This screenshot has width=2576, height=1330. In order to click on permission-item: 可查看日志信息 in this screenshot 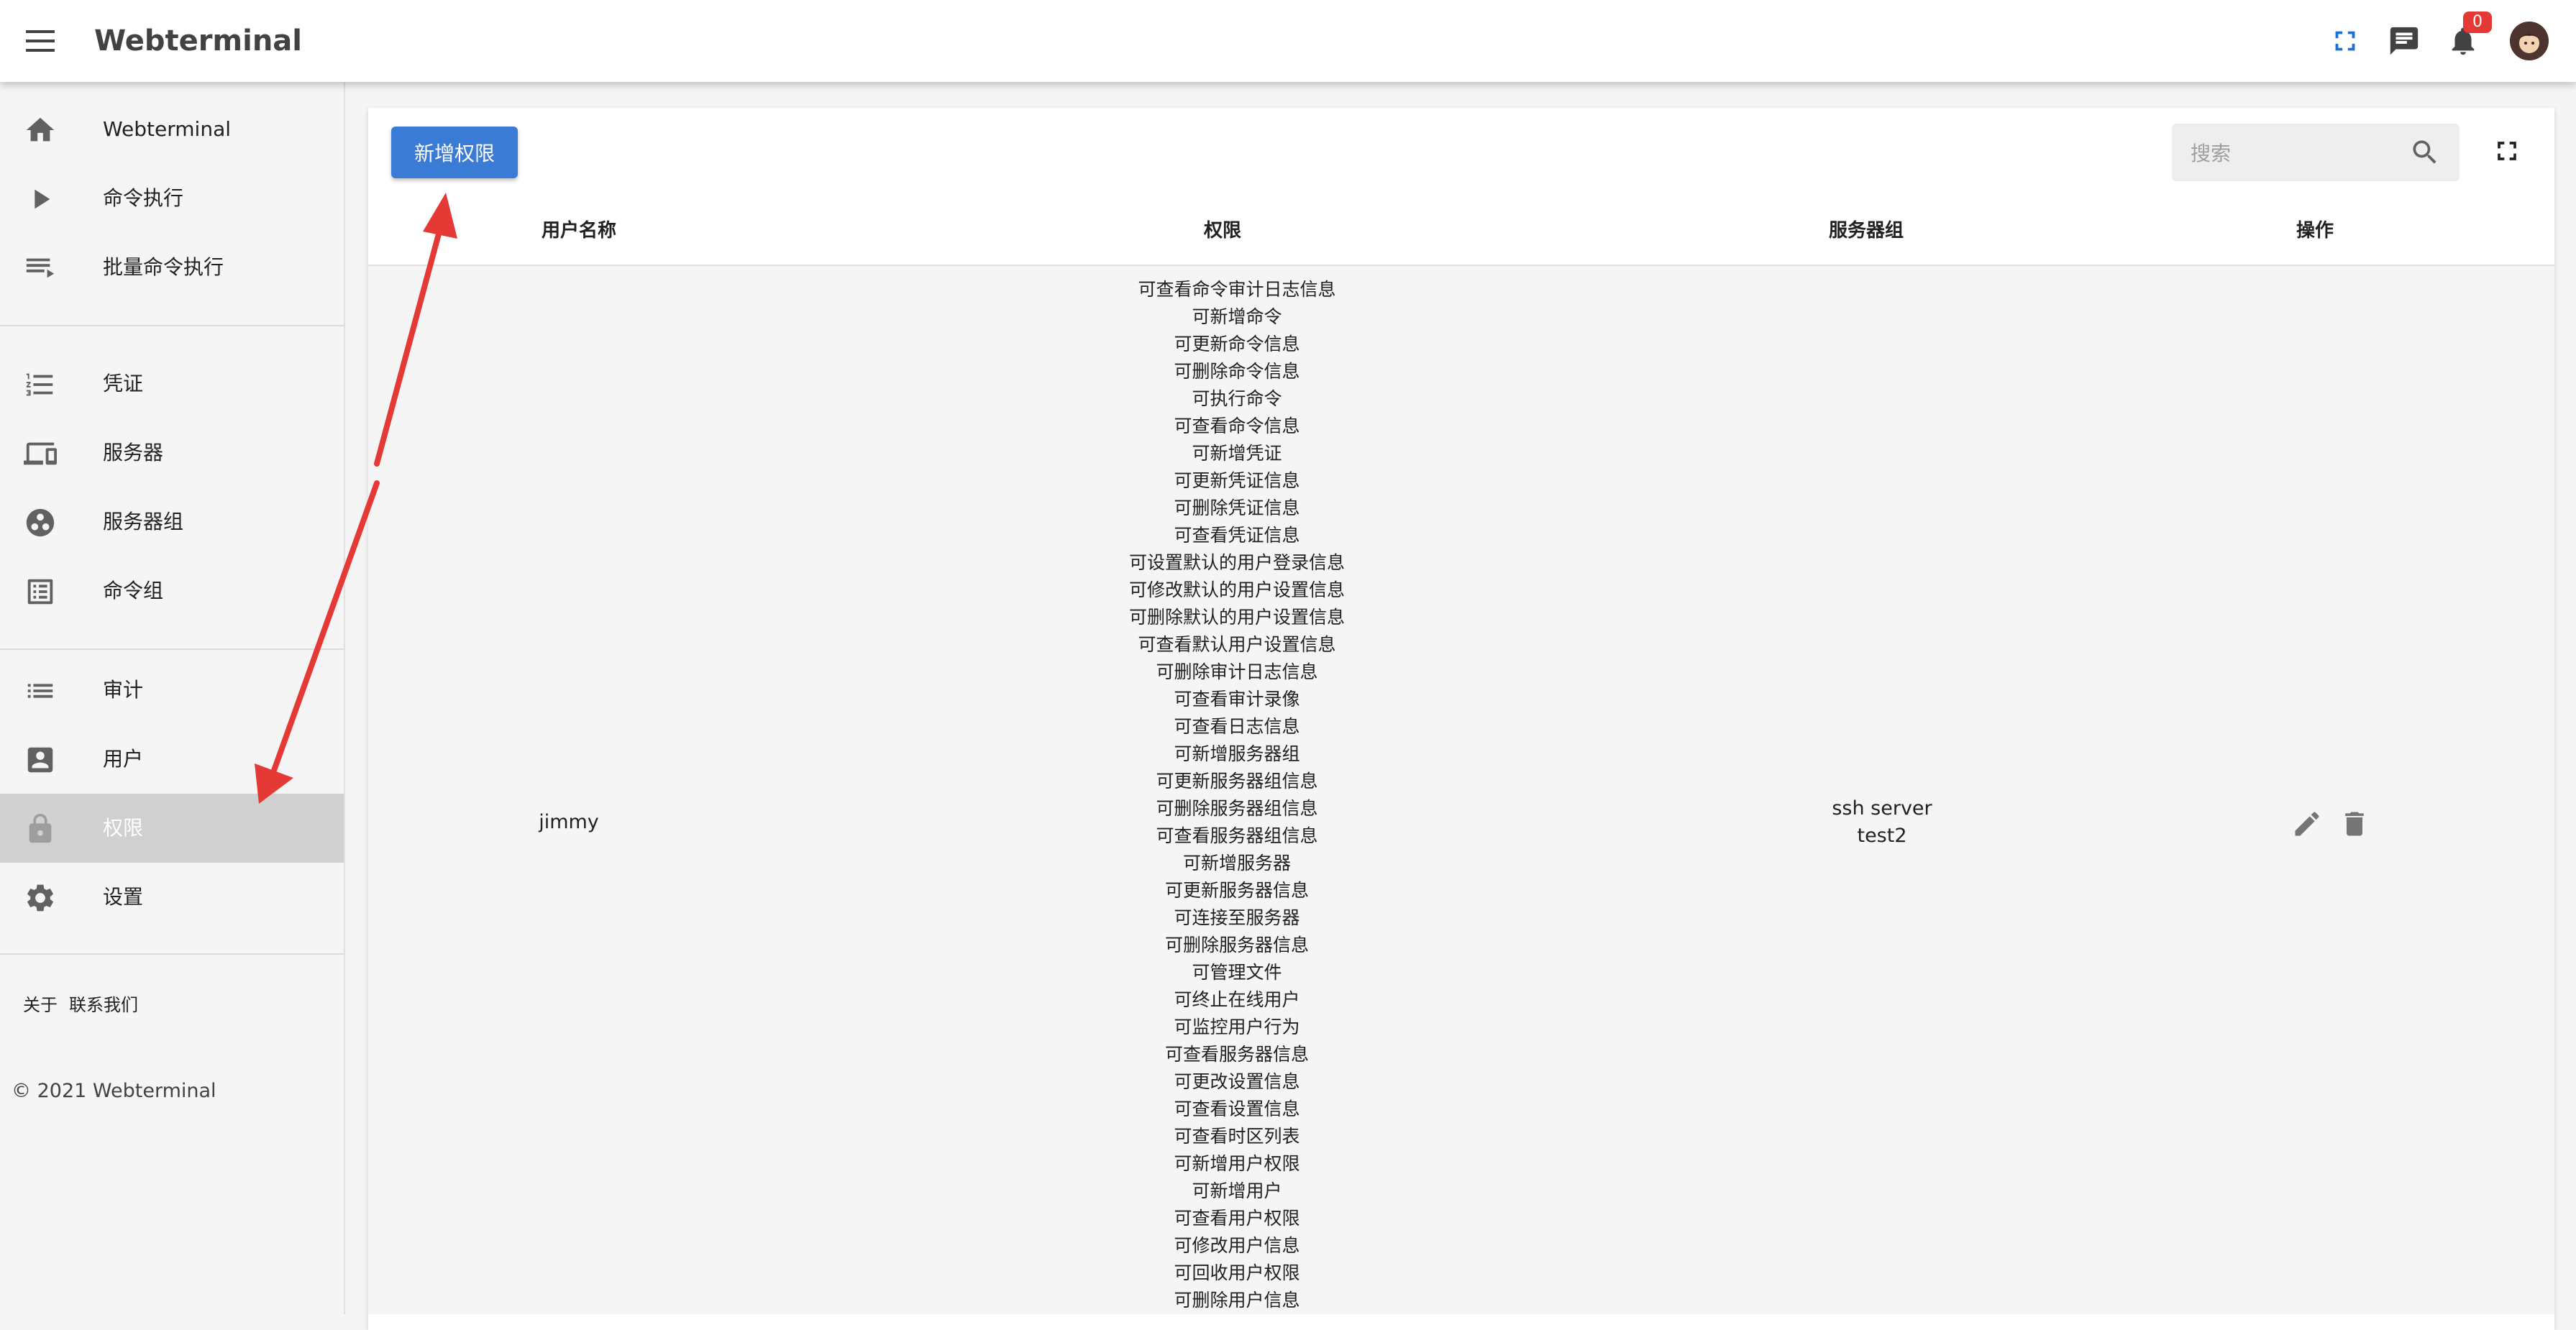, I will do `click(1237, 726)`.